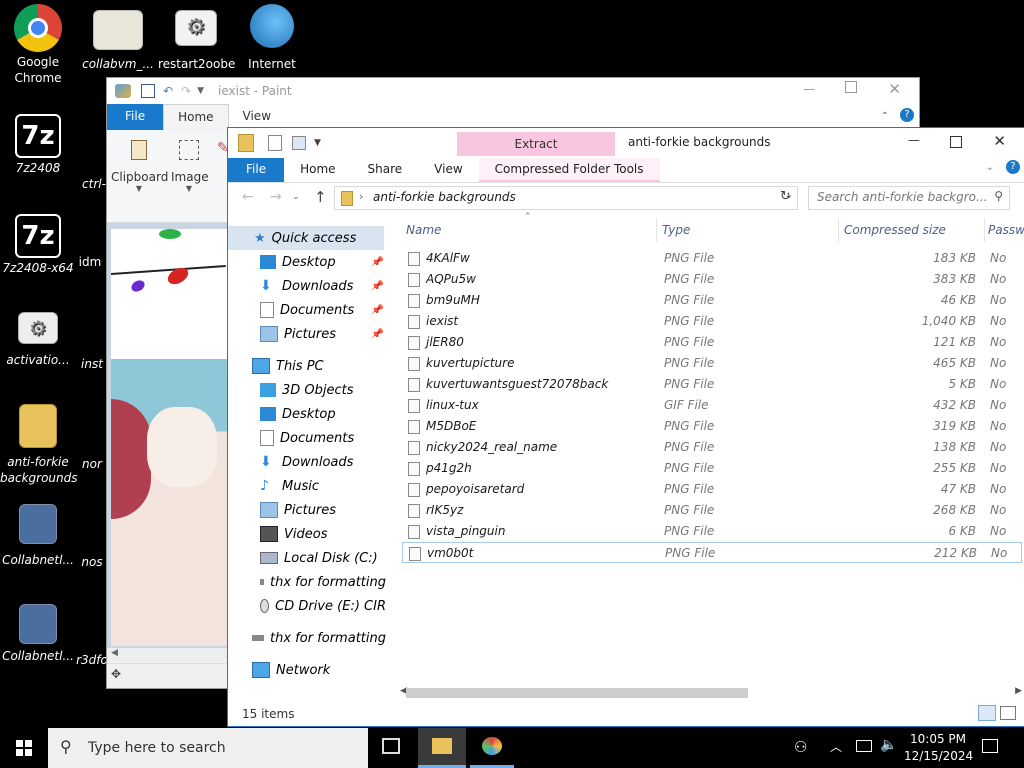 This screenshot has width=1024, height=768. I want to click on file-row: rIK5yz PNG File 268 KB No, so click(711, 510).